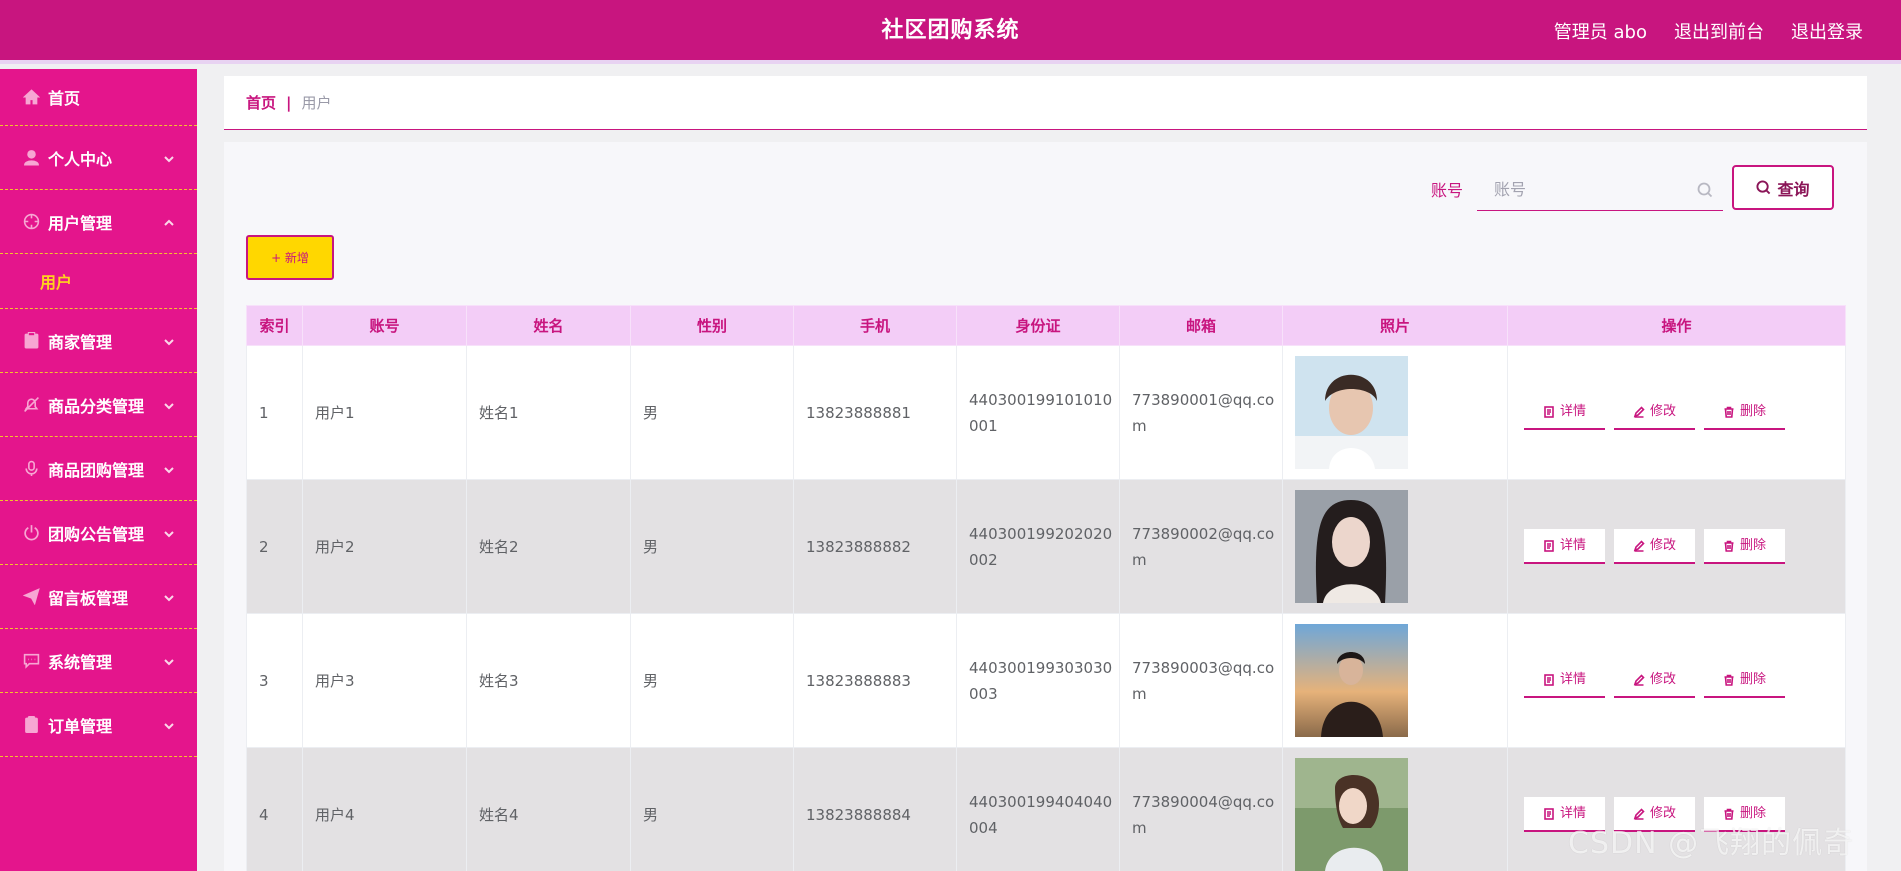 The height and width of the screenshot is (871, 1901). Describe the element at coordinates (1038, 809) in the screenshot. I see `cell-id-card: 440300199404040004` at that location.